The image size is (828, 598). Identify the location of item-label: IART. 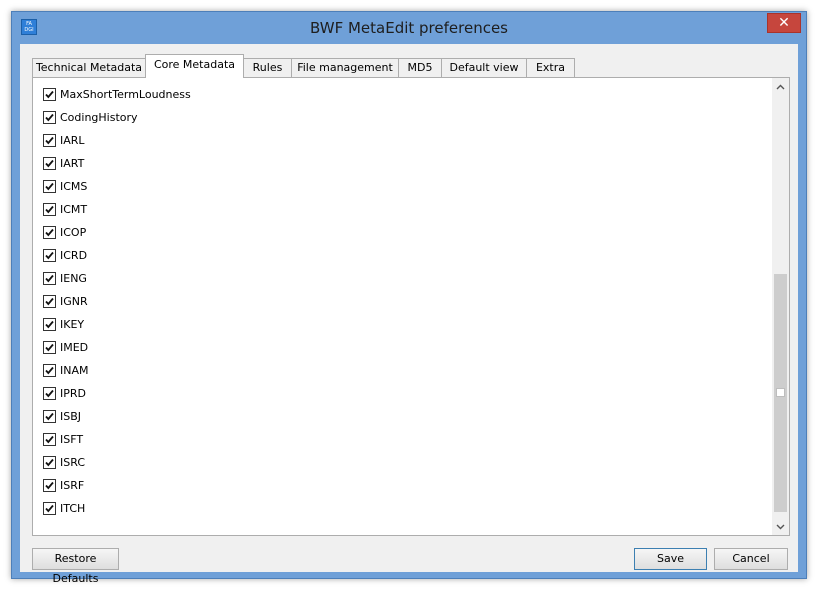
(72, 163).